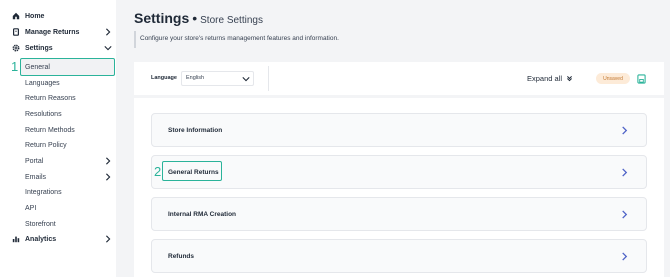  What do you see at coordinates (50, 98) in the screenshot?
I see `sidebar-item-label: Return Reasons` at bounding box center [50, 98].